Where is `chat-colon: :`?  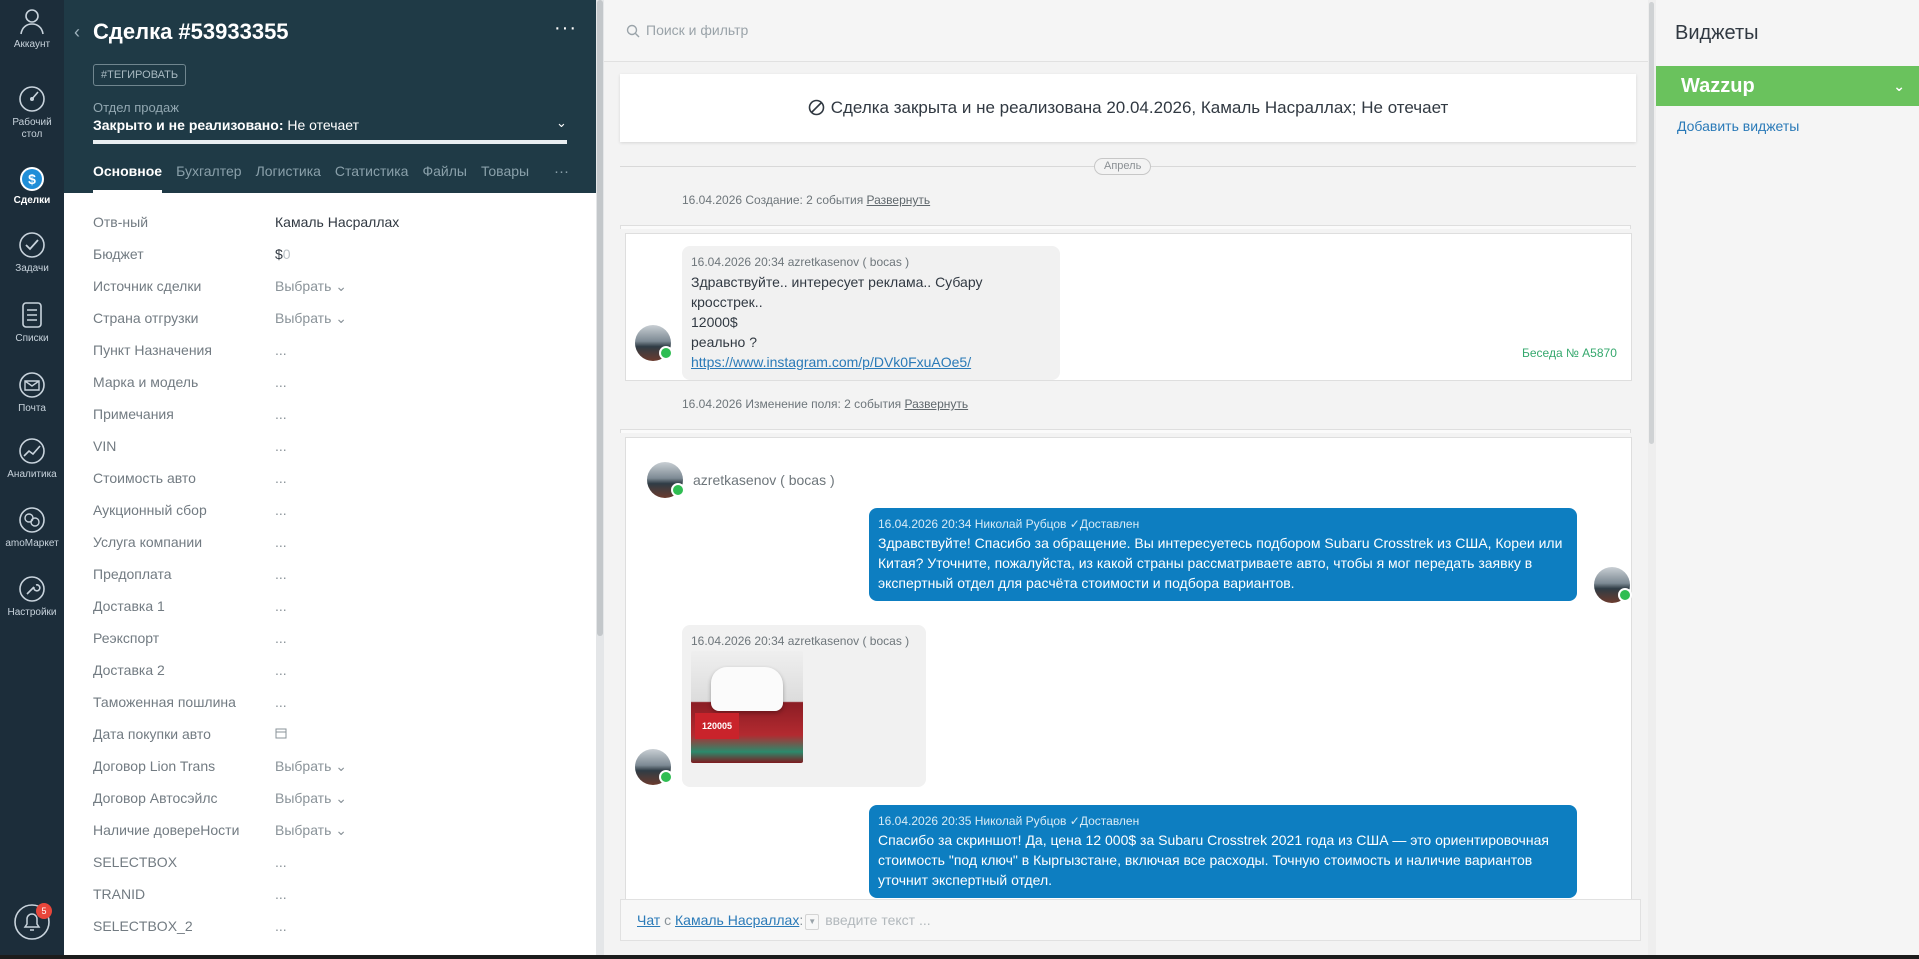 chat-colon: : is located at coordinates (801, 920).